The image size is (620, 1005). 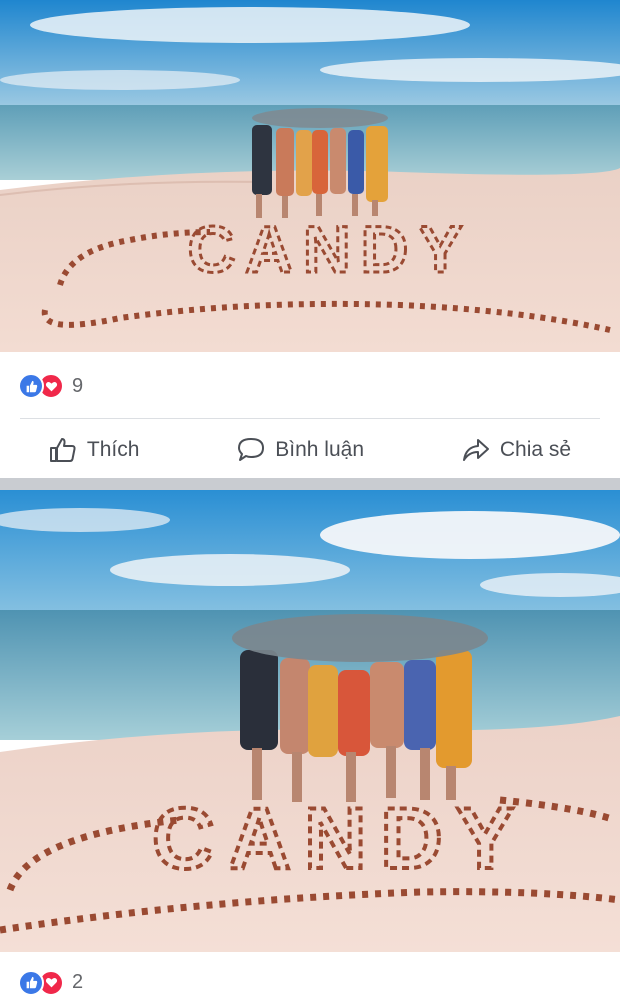 I want to click on post-1-action-bar: Thích Bình luận Chia sẻ, so click(x=310, y=450).